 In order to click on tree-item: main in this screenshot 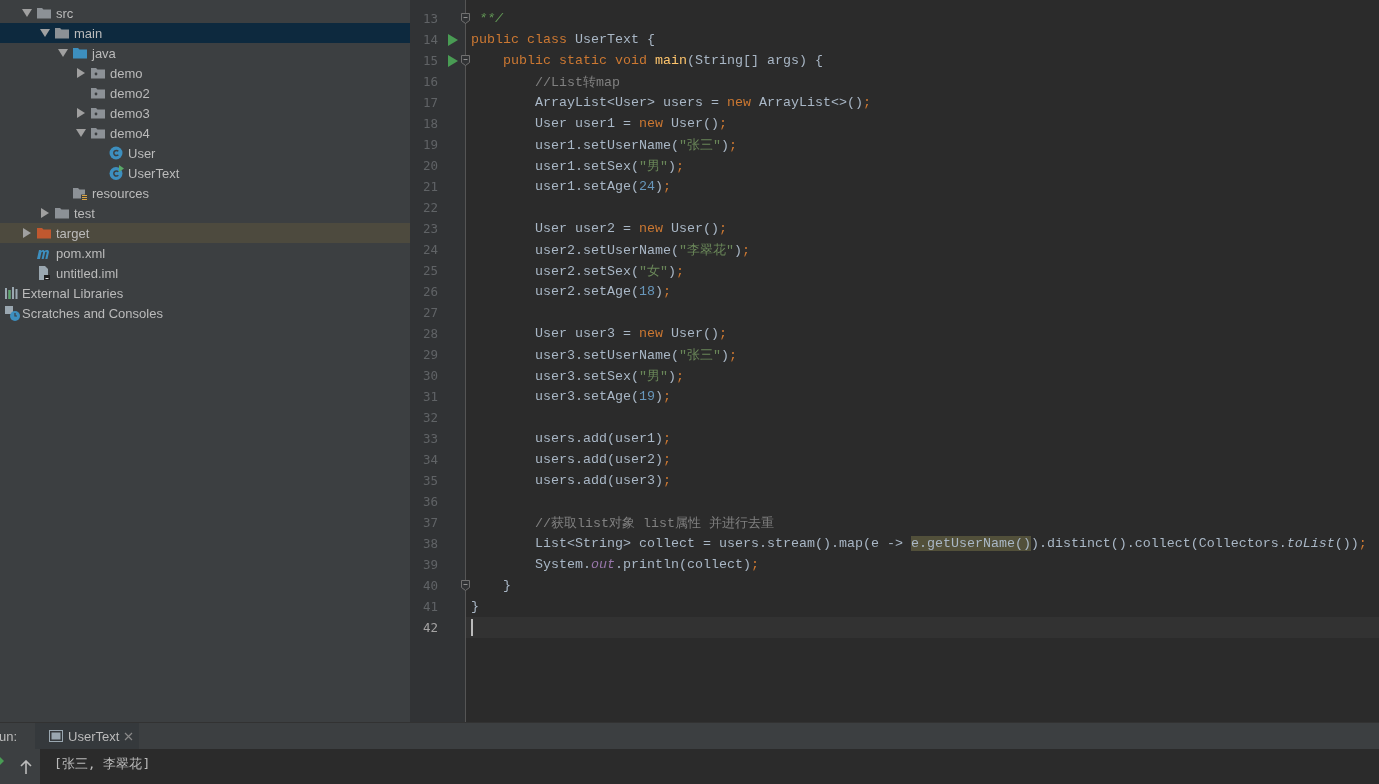, I will do `click(205, 33)`.